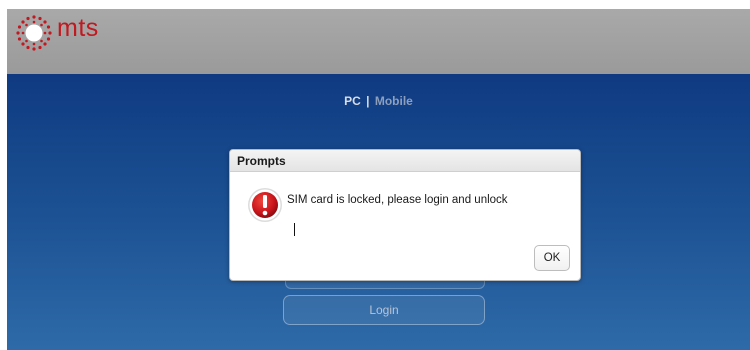 The image size is (750, 350). I want to click on dialog-titlebar: Prompts, so click(405, 161).